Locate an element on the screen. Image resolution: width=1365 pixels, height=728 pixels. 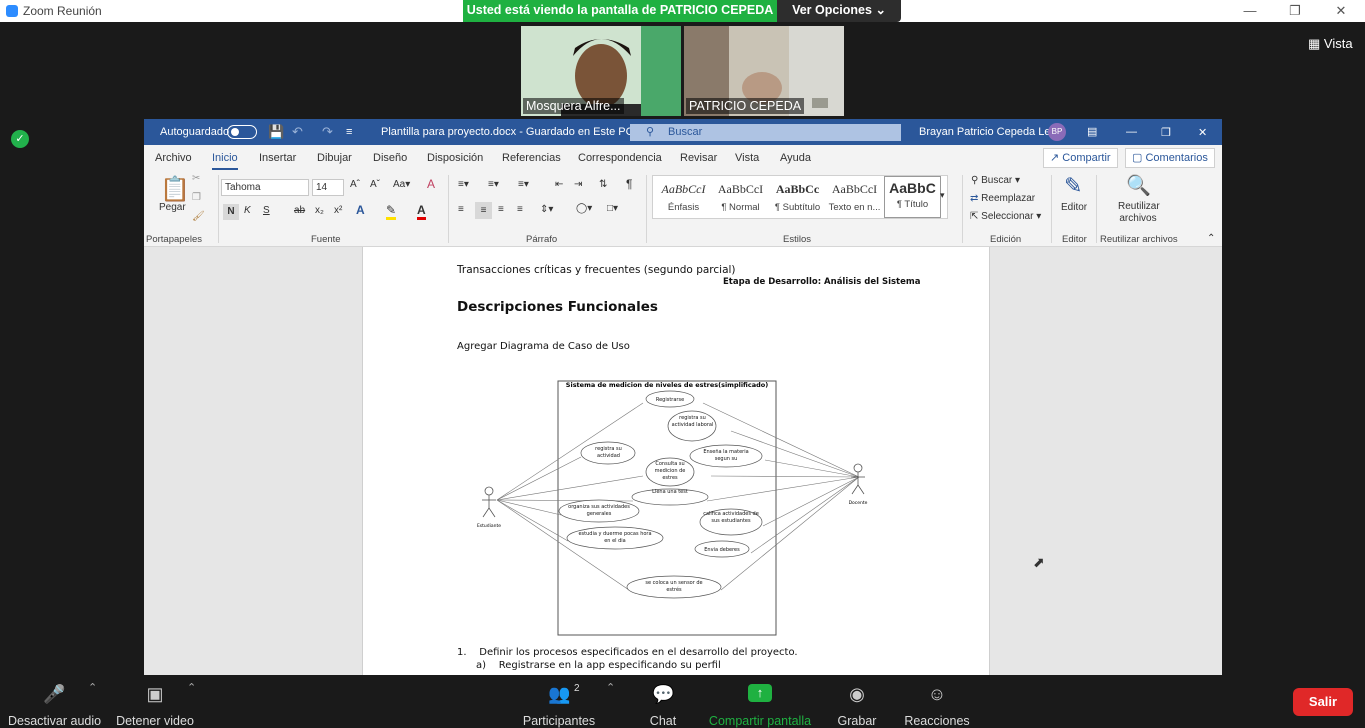
editor-icon: ✎ is located at coordinates (1073, 186).